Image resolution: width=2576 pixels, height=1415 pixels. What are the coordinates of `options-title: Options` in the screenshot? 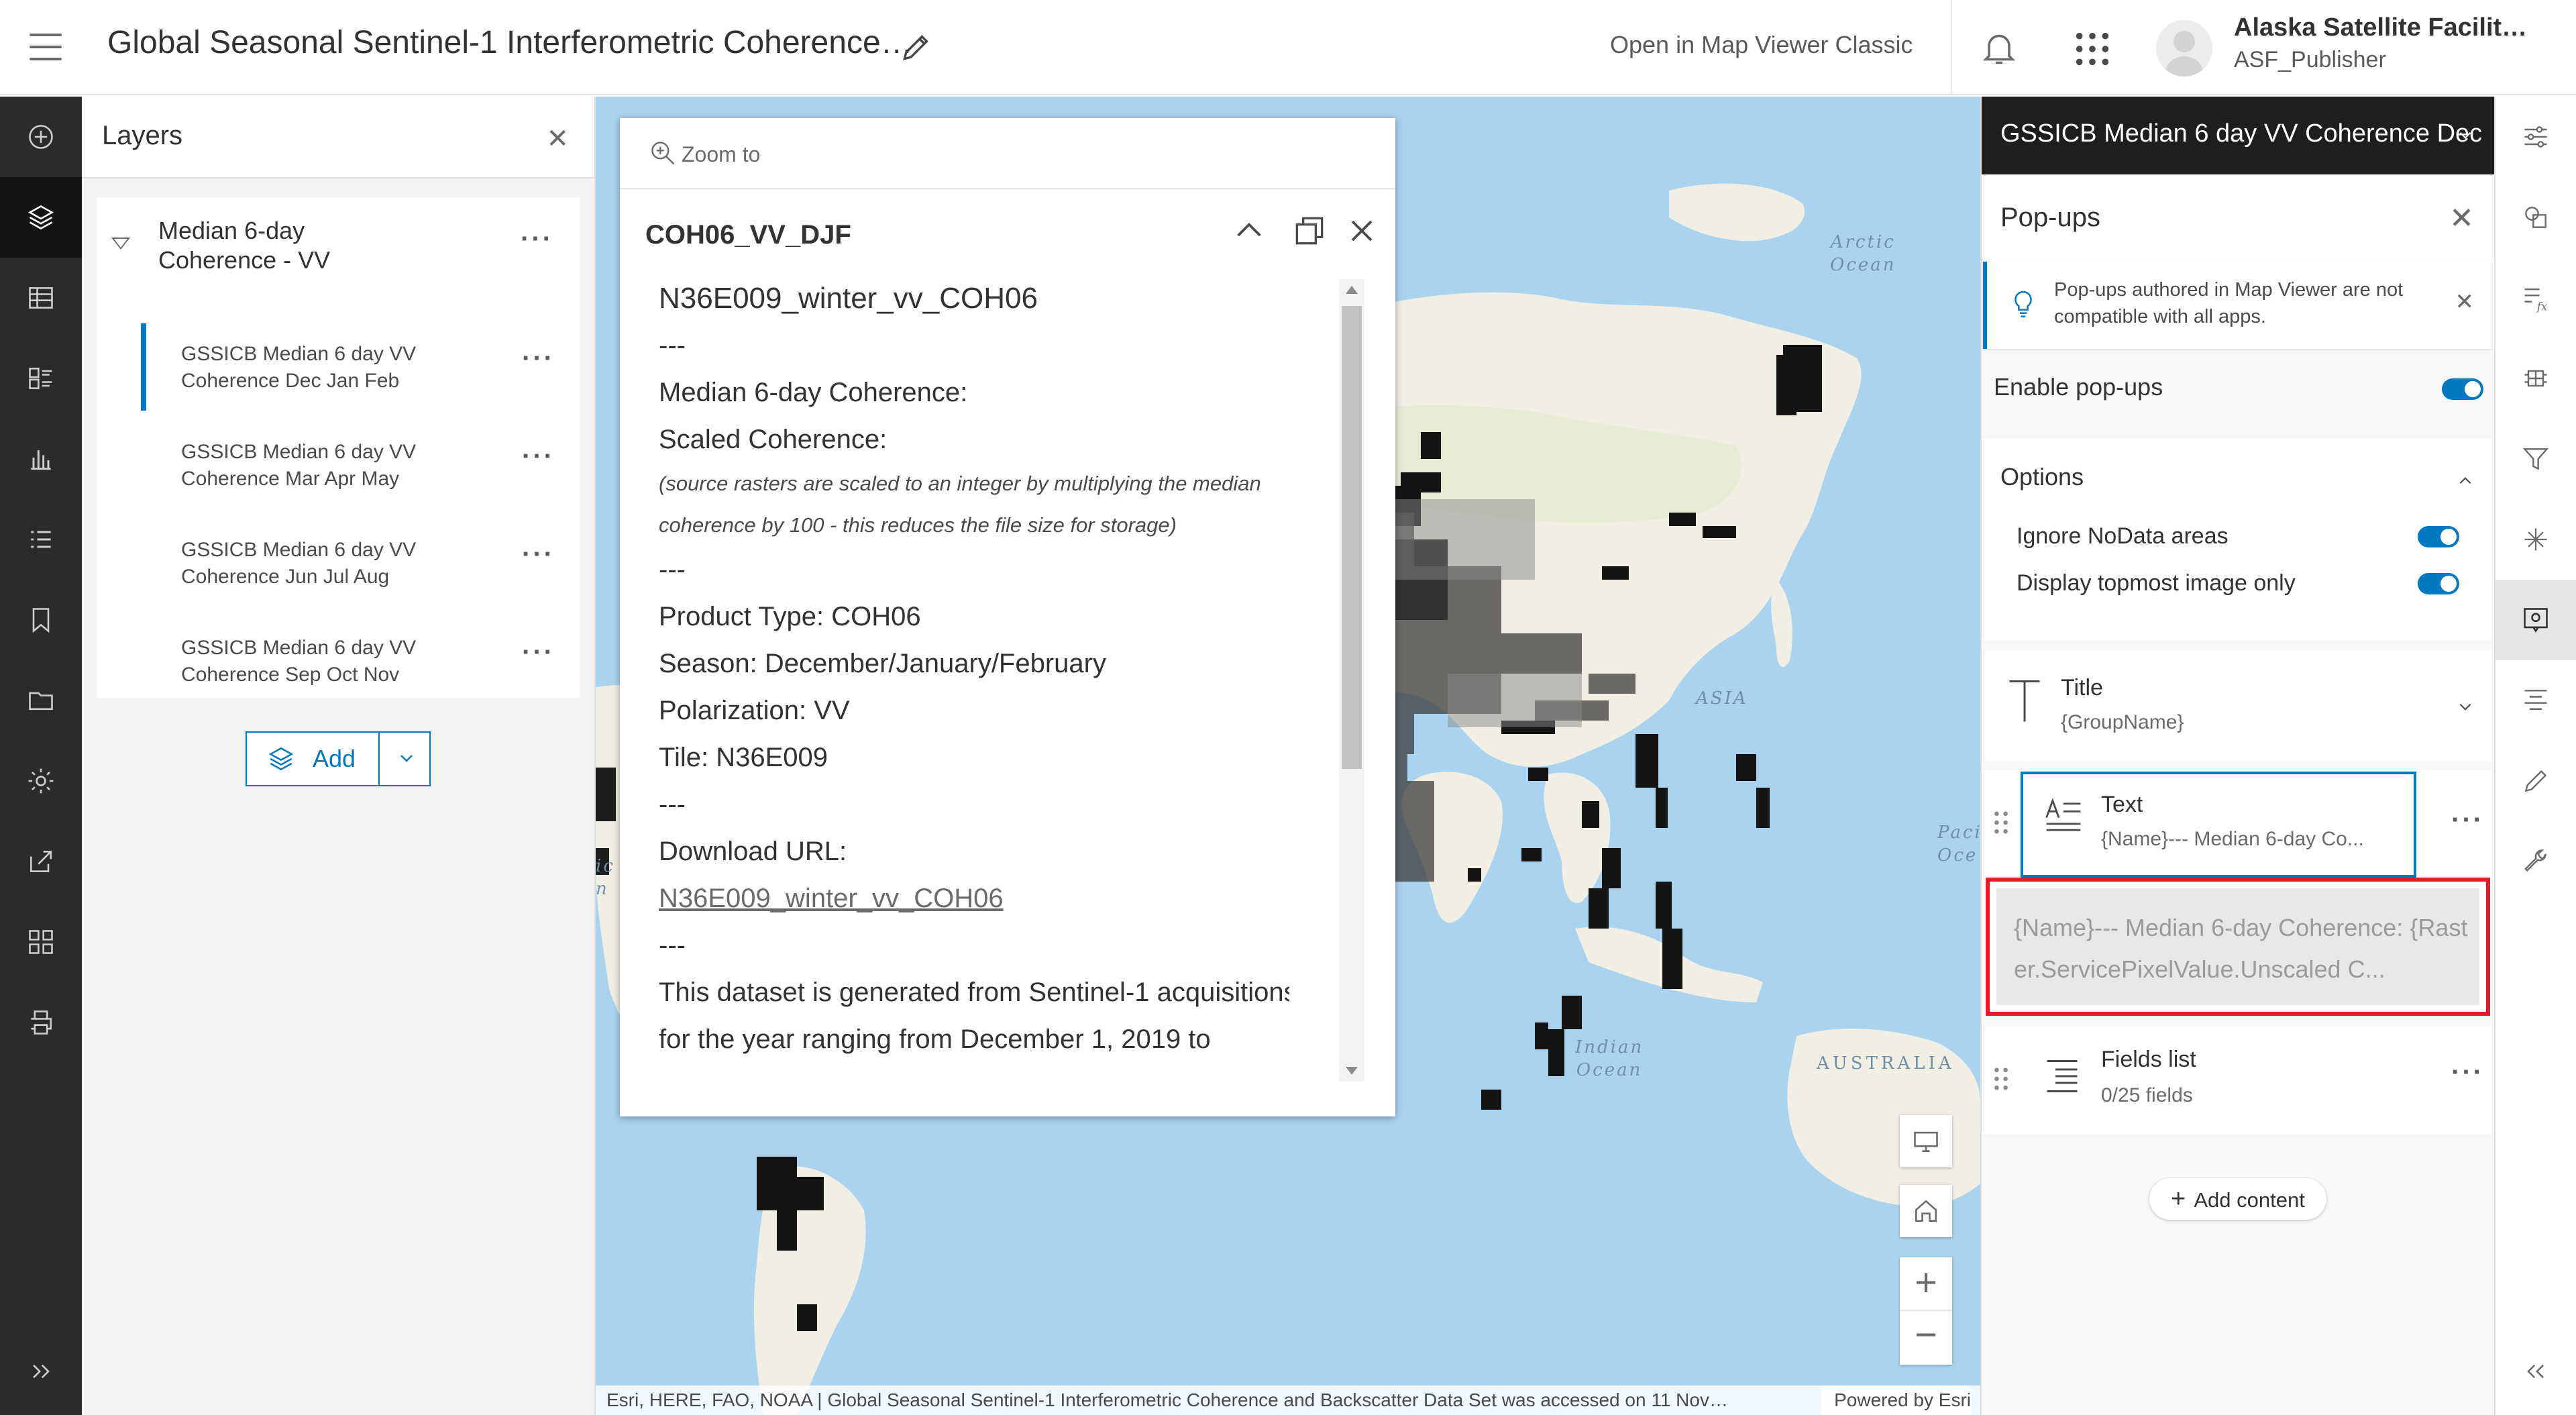 It's located at (2042, 477).